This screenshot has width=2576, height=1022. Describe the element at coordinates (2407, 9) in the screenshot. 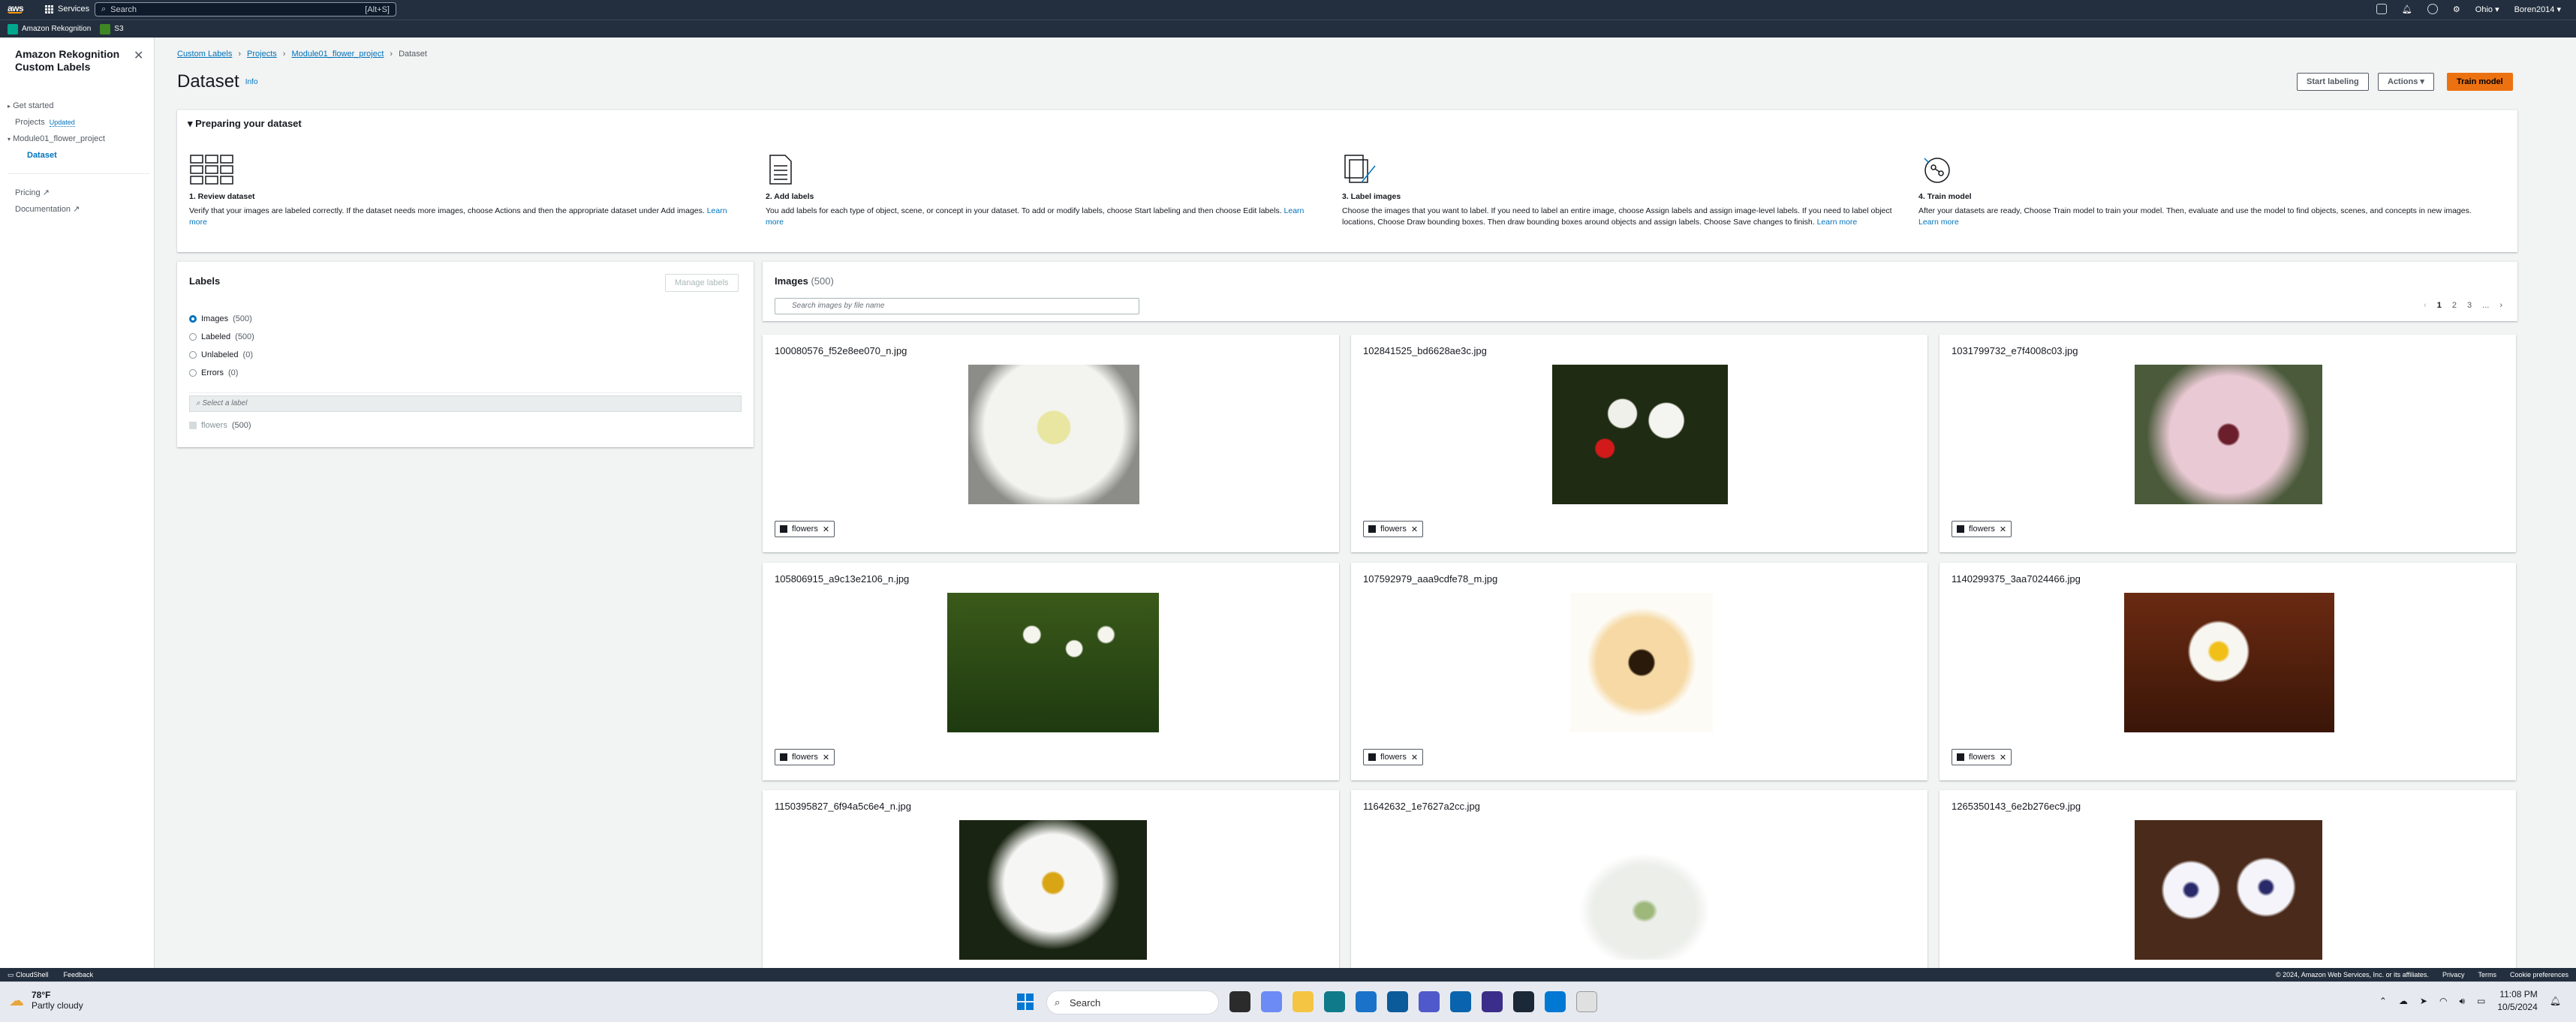

I see `bell-icon: 🔔︎` at that location.